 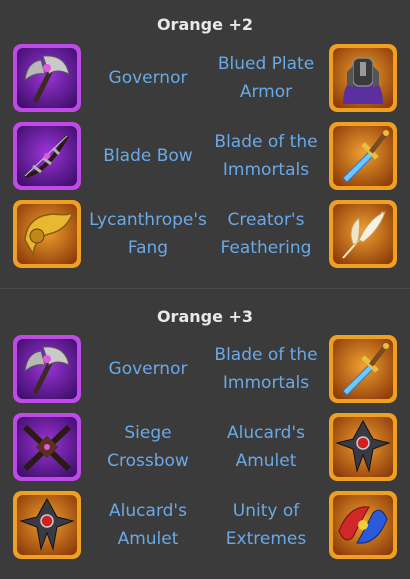 What do you see at coordinates (205, 24) in the screenshot?
I see `section-title-orange-2: Orange +2` at bounding box center [205, 24].